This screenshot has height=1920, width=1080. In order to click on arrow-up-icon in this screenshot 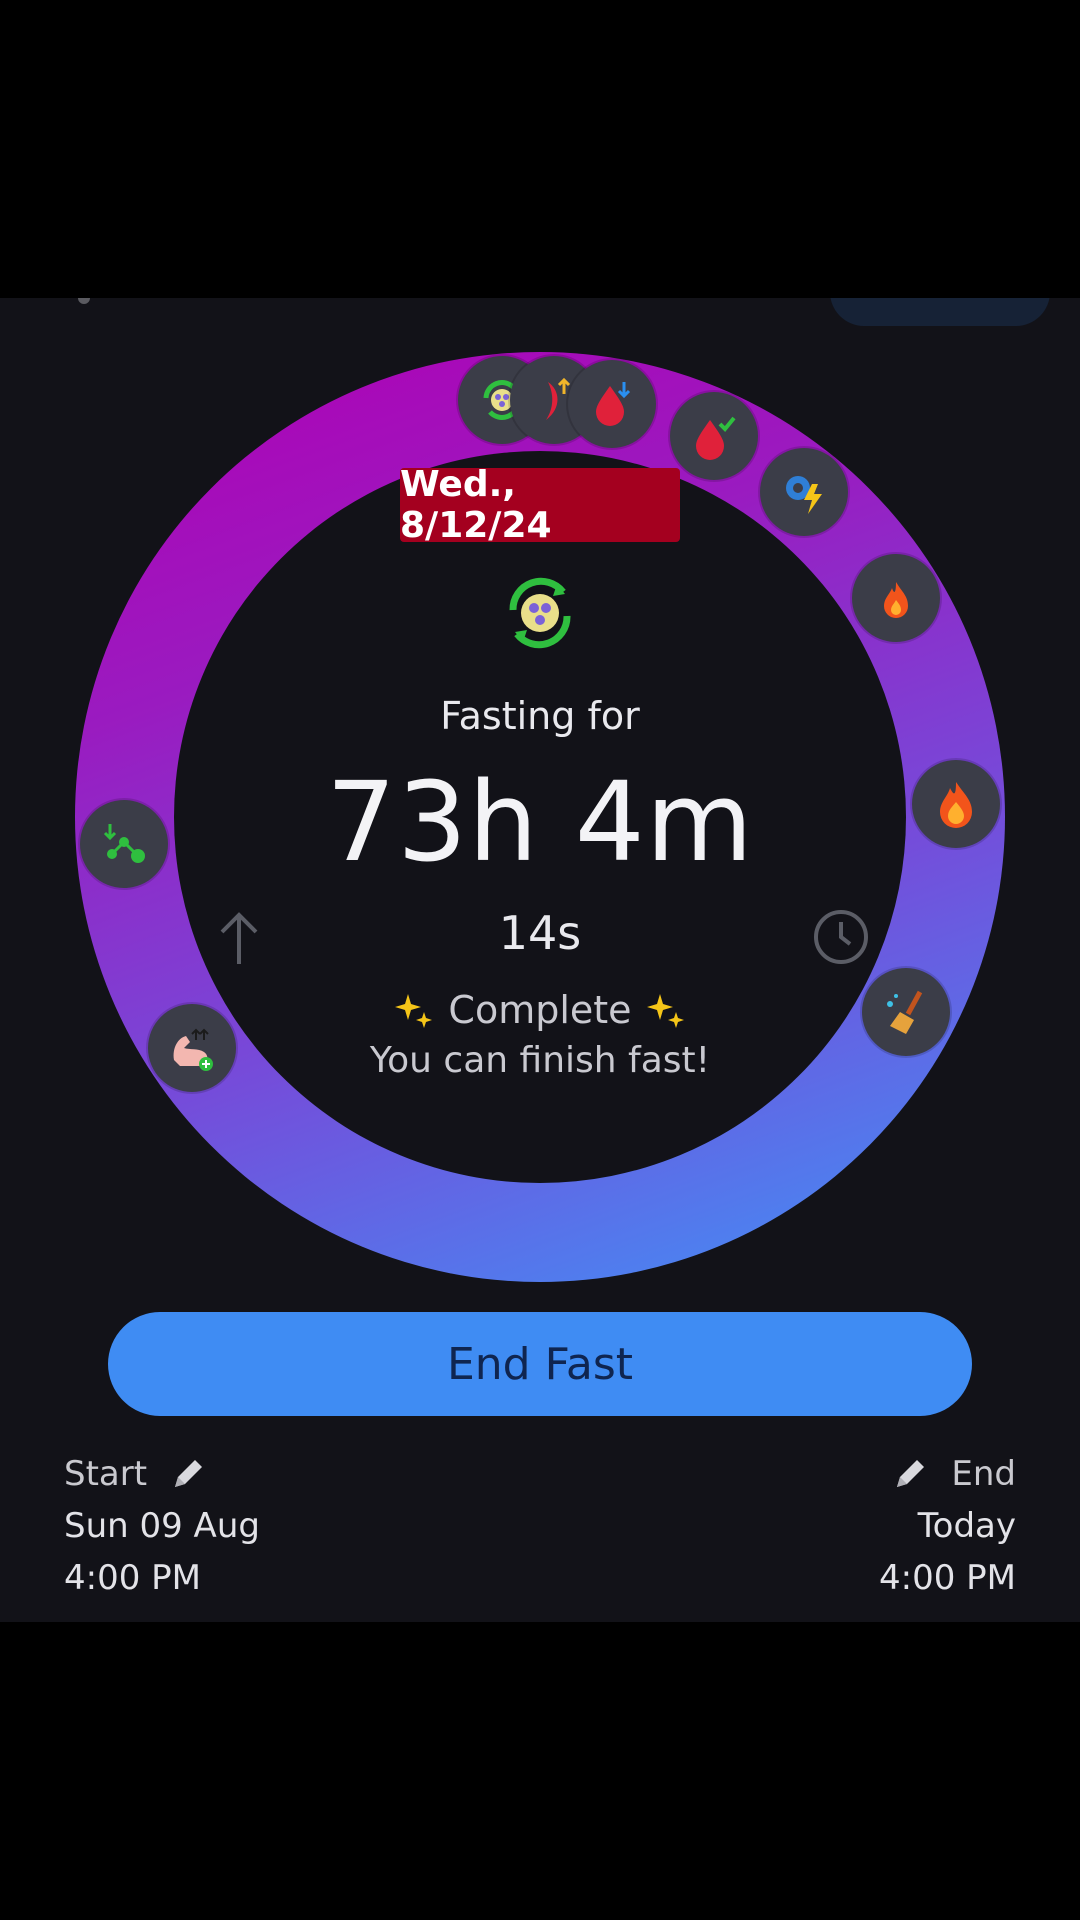, I will do `click(239, 938)`.